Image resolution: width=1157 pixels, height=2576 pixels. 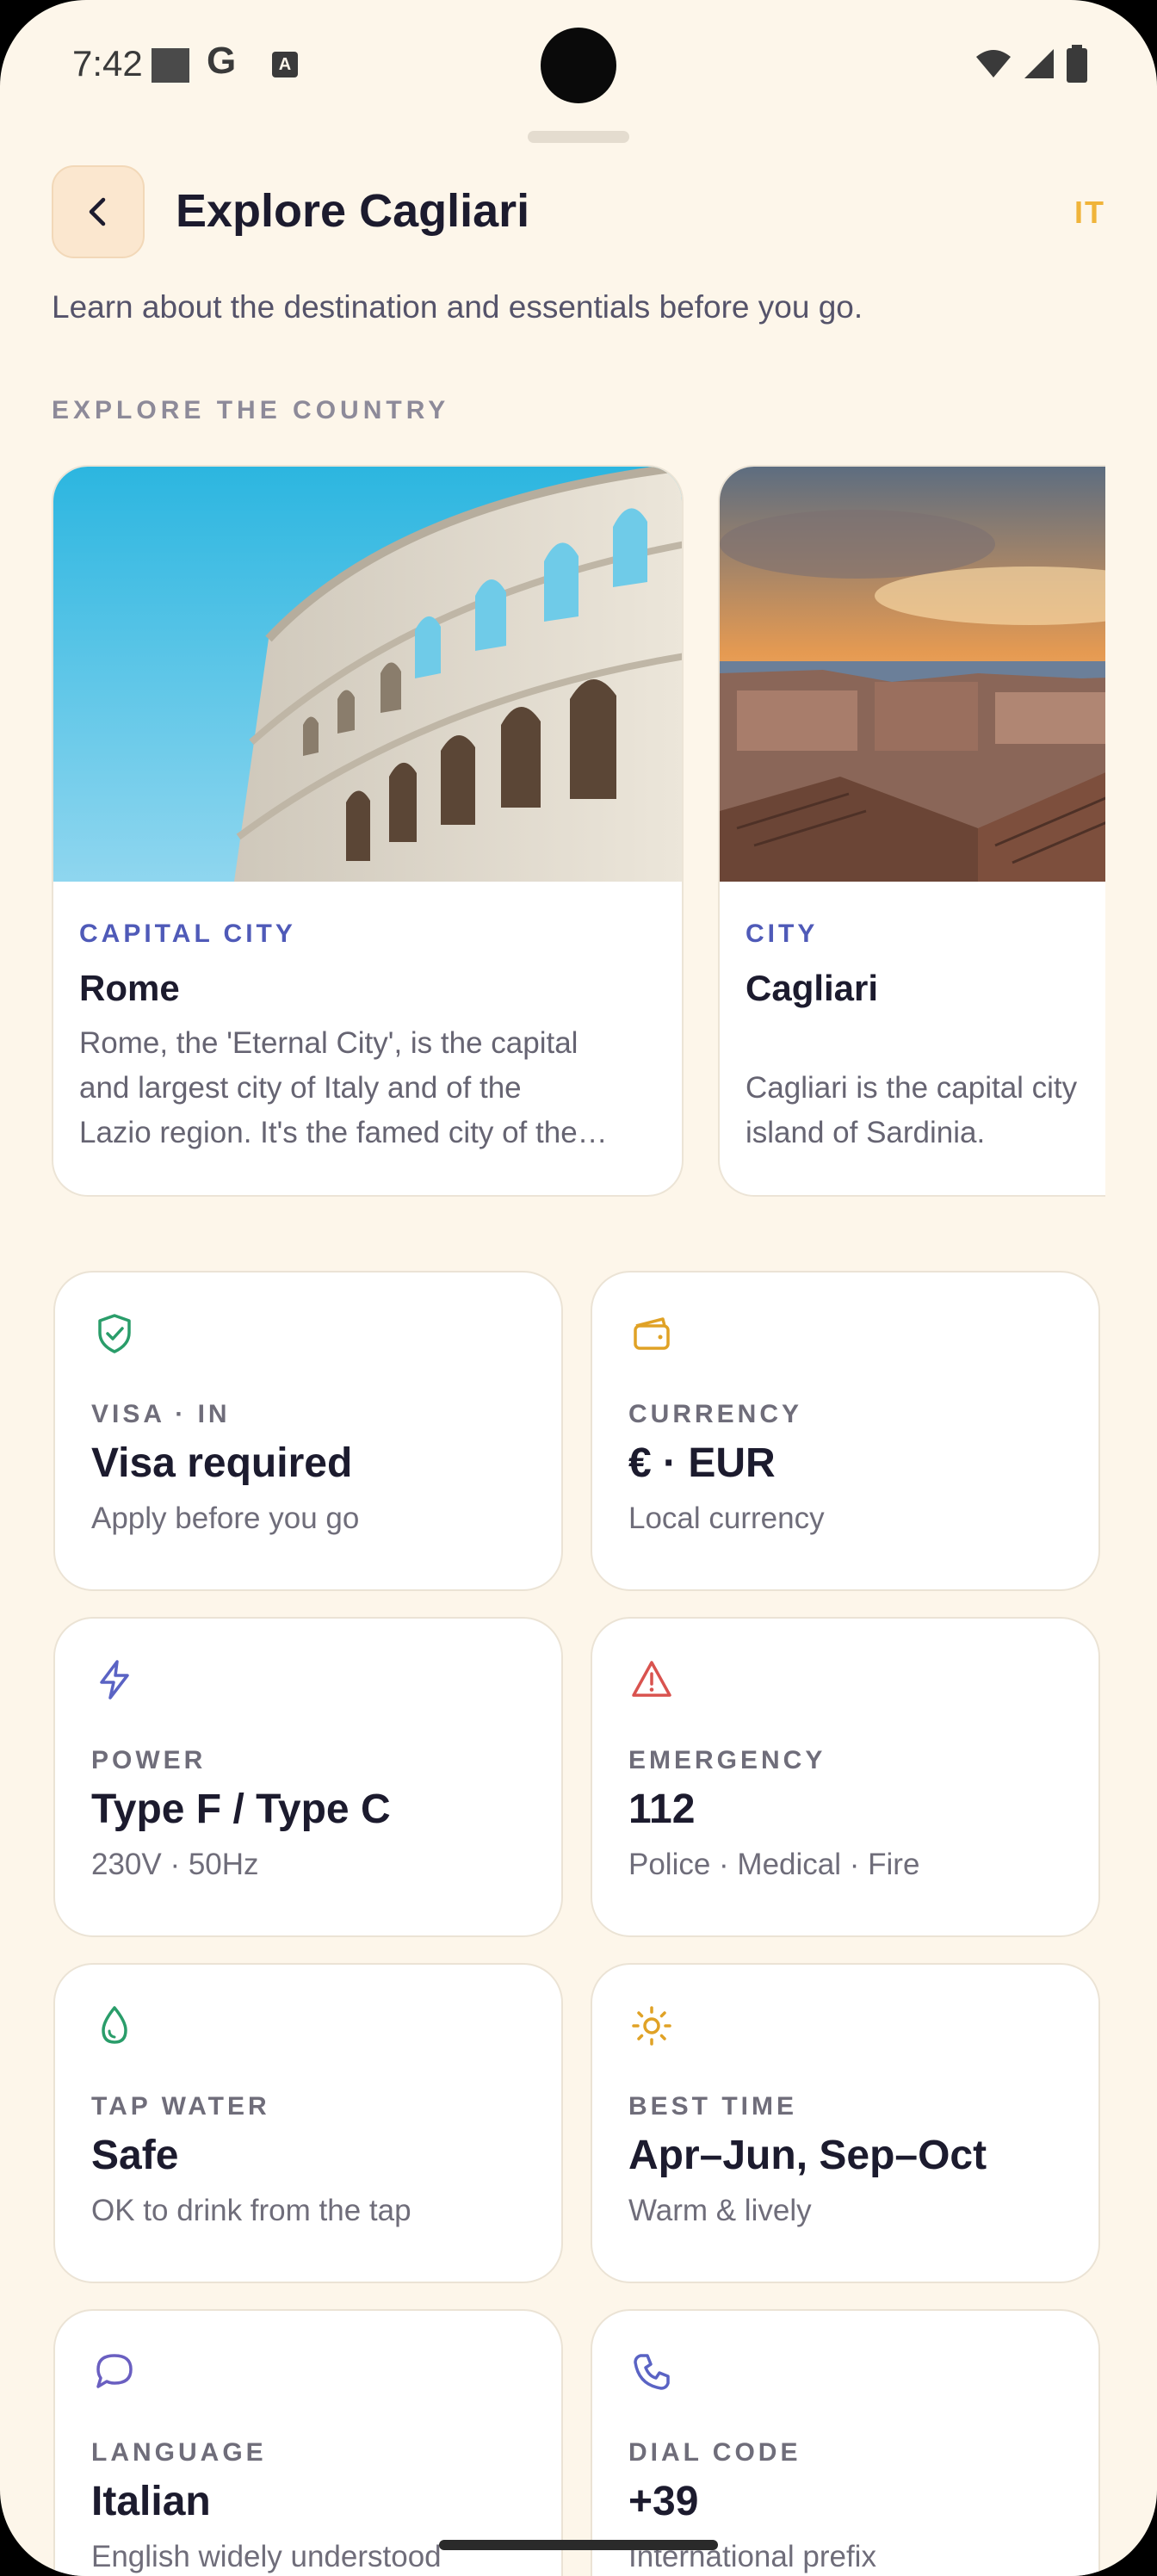 What do you see at coordinates (114, 1334) in the screenshot?
I see `shield-check-icon` at bounding box center [114, 1334].